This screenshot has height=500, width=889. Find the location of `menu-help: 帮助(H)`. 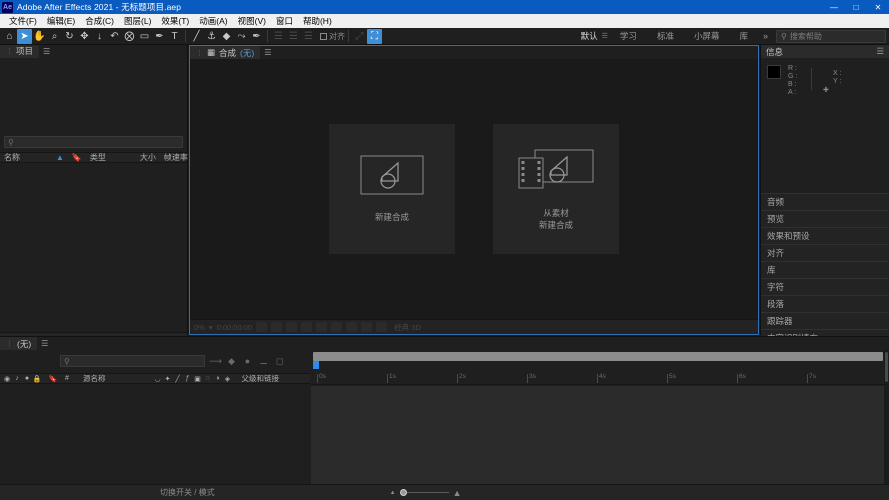

menu-help: 帮助(H) is located at coordinates (317, 21).